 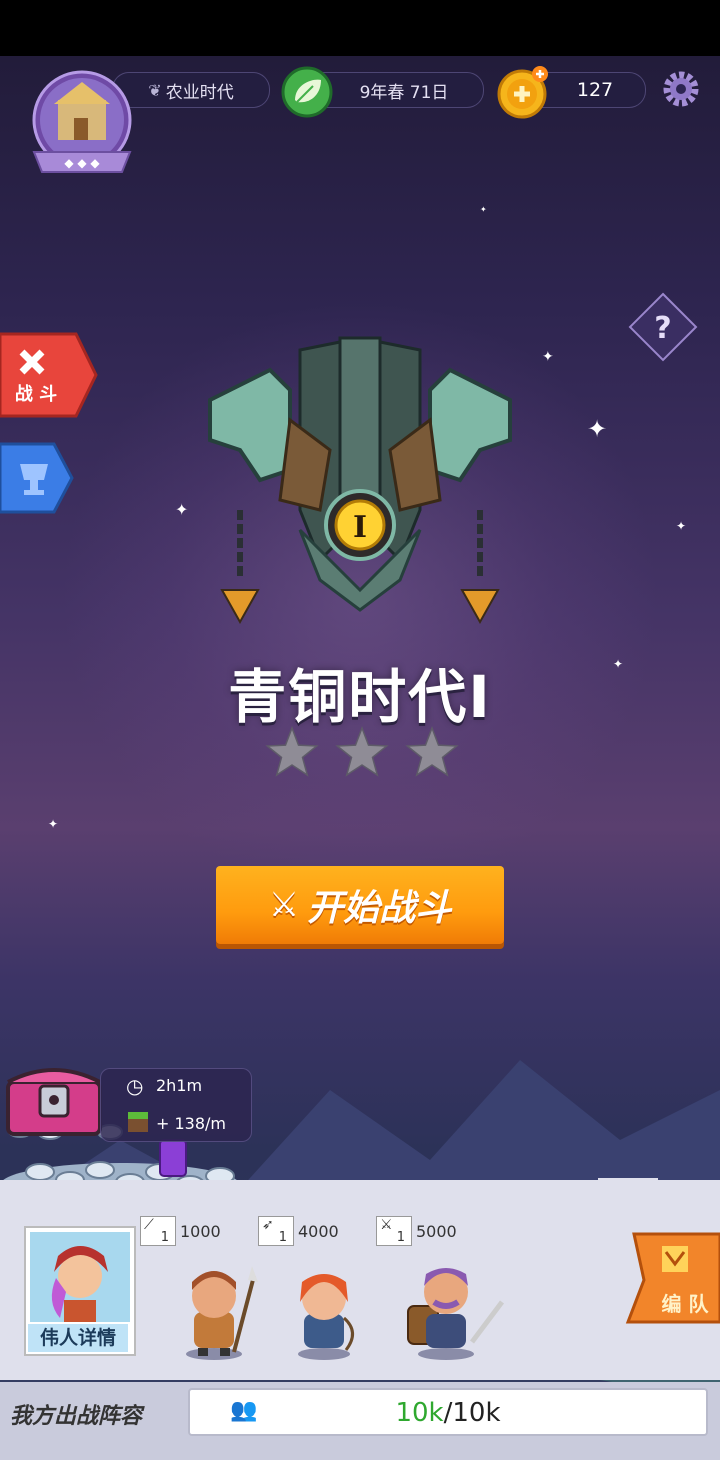 What do you see at coordinates (455, 1314) in the screenshot?
I see `swordsman-unit` at bounding box center [455, 1314].